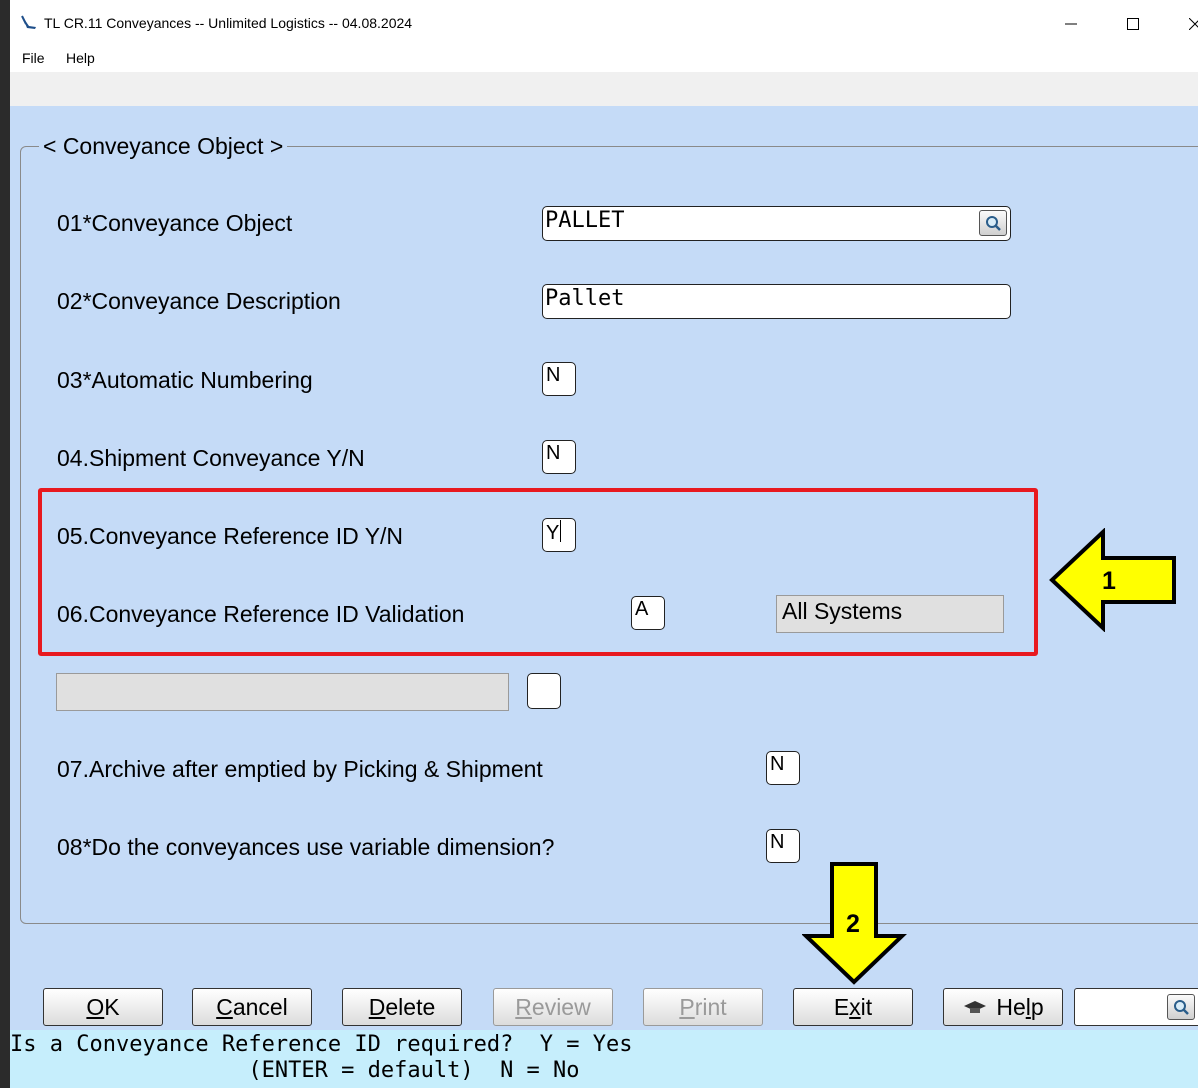 This screenshot has width=1198, height=1088. What do you see at coordinates (1185, 24) in the screenshot?
I see `close-button` at bounding box center [1185, 24].